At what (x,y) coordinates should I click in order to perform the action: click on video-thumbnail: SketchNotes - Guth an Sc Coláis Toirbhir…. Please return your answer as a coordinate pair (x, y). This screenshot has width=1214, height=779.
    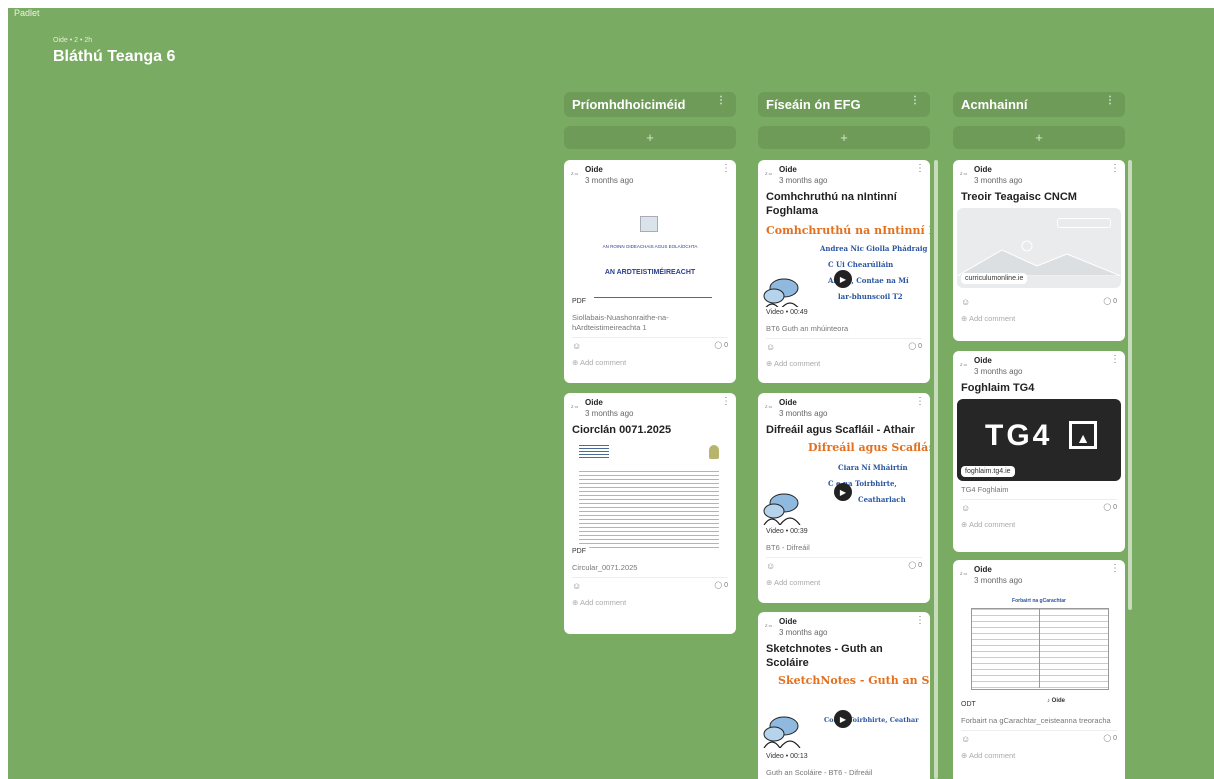
    Looking at the image, I should click on (844, 720).